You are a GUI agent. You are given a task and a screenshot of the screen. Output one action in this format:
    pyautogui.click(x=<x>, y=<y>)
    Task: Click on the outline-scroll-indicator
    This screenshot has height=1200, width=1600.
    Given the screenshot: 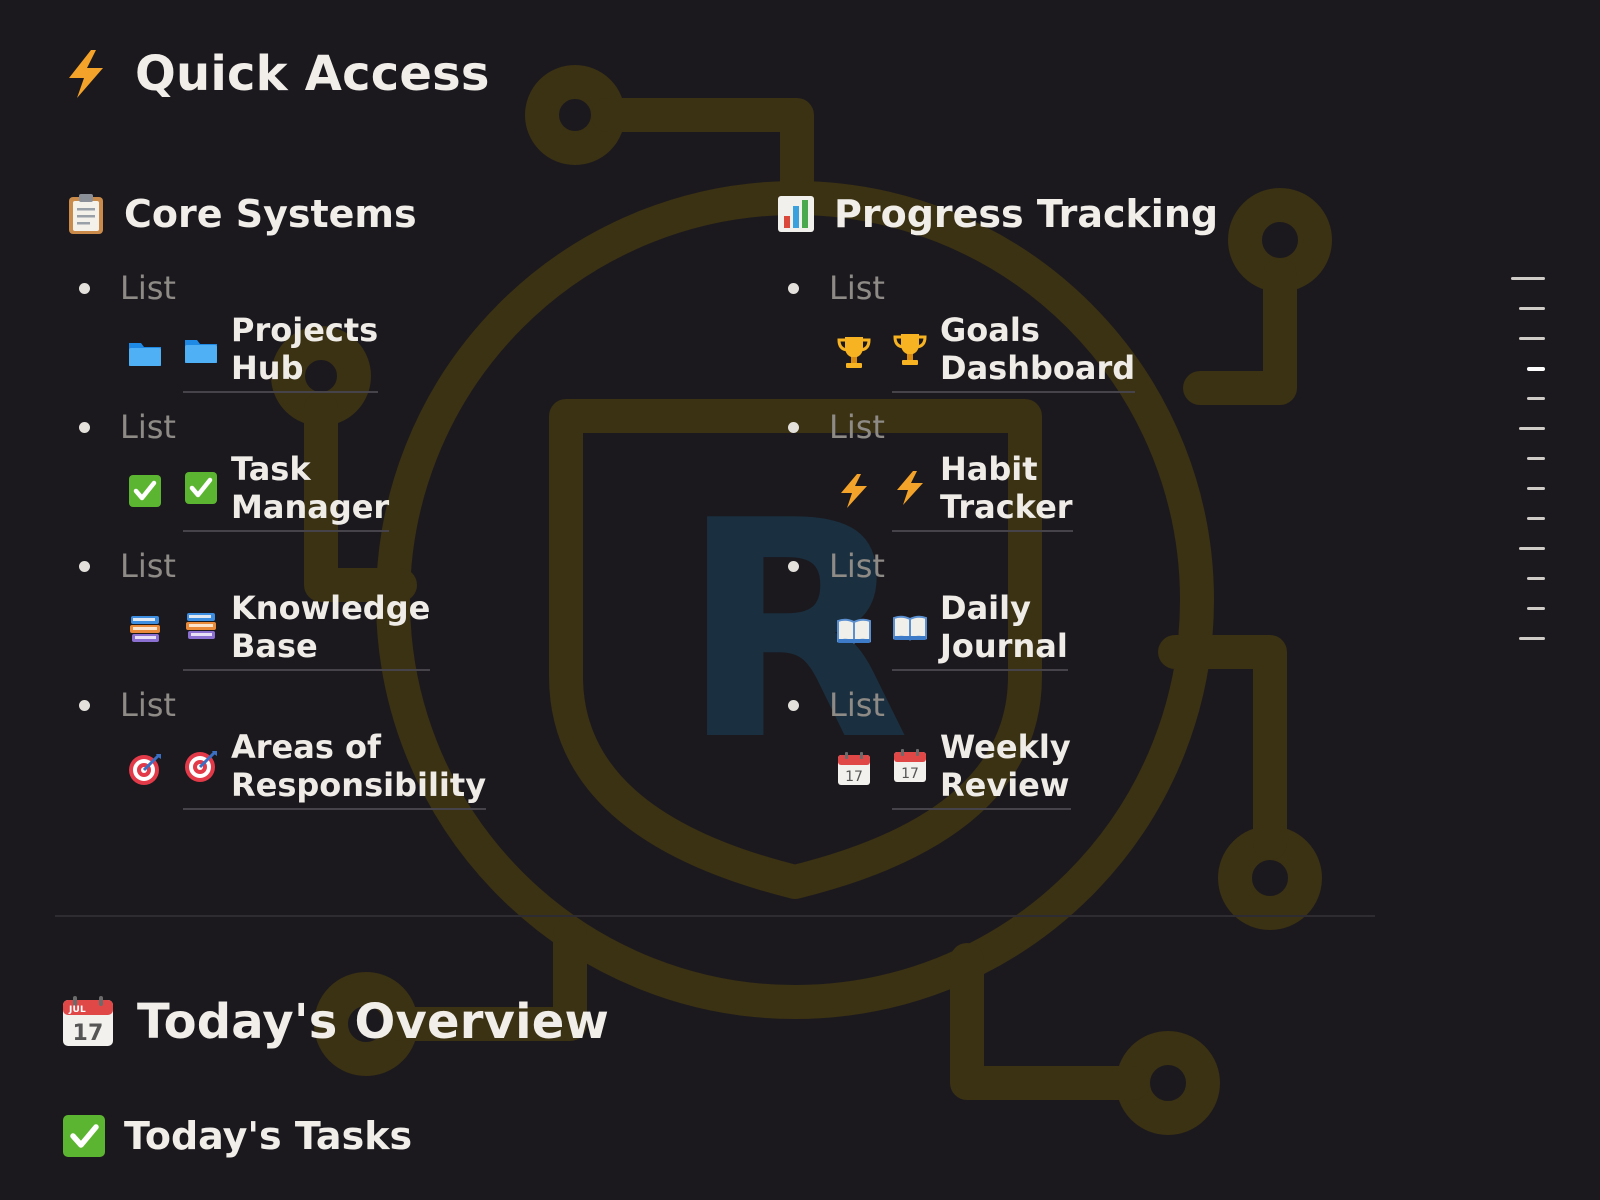 What is the action you would take?
    pyautogui.click(x=1525, y=462)
    